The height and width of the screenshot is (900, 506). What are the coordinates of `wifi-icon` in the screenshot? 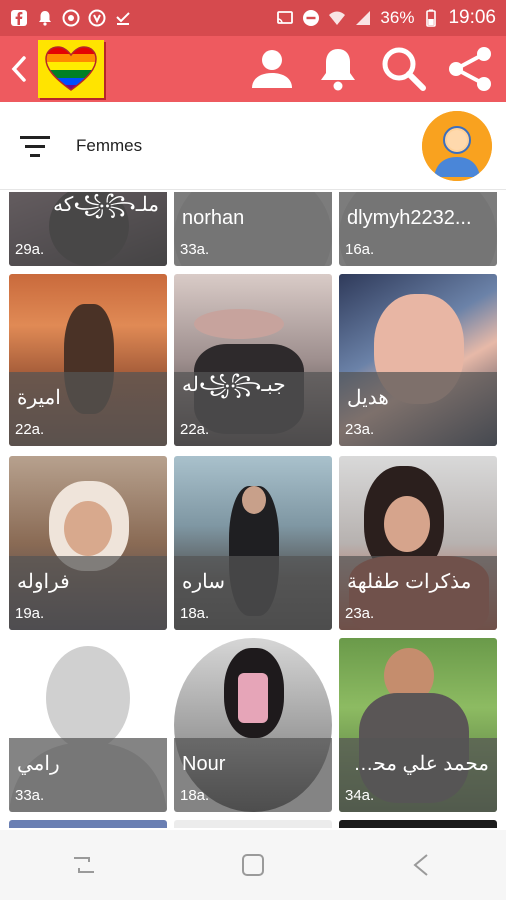 It's located at (337, 18).